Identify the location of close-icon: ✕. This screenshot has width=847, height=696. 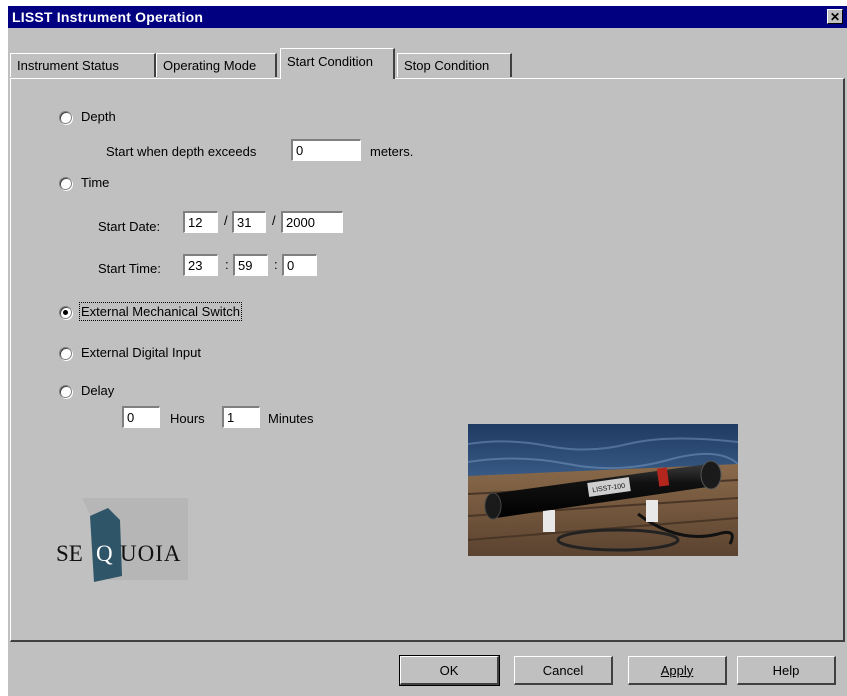
(835, 16).